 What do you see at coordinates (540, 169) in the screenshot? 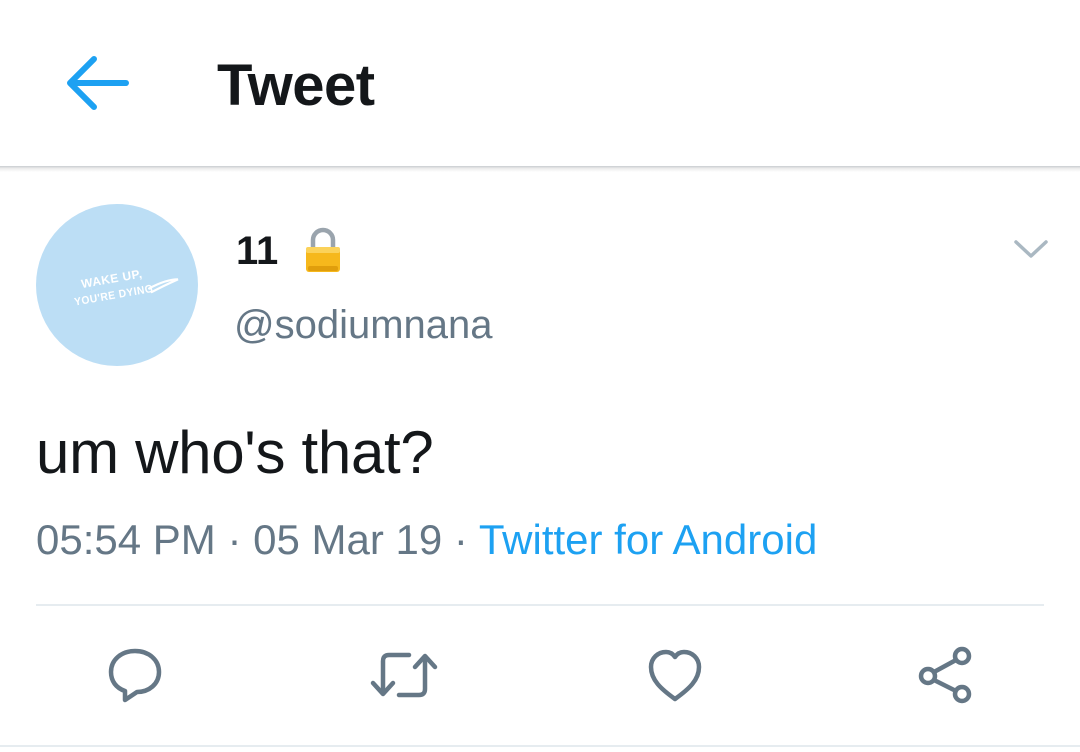
I see `header-divider` at bounding box center [540, 169].